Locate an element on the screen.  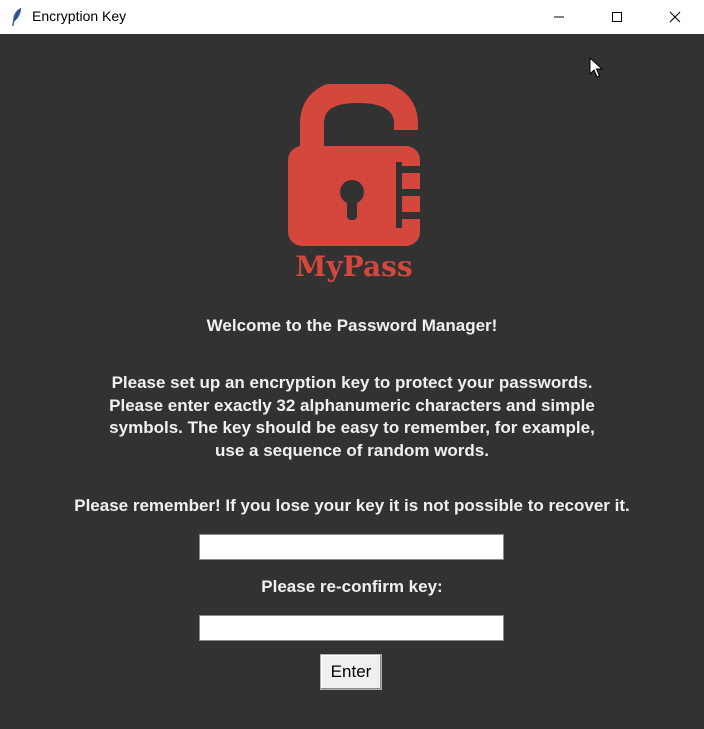
confirm-key-label: Please re-confirm key: is located at coordinates (352, 586).